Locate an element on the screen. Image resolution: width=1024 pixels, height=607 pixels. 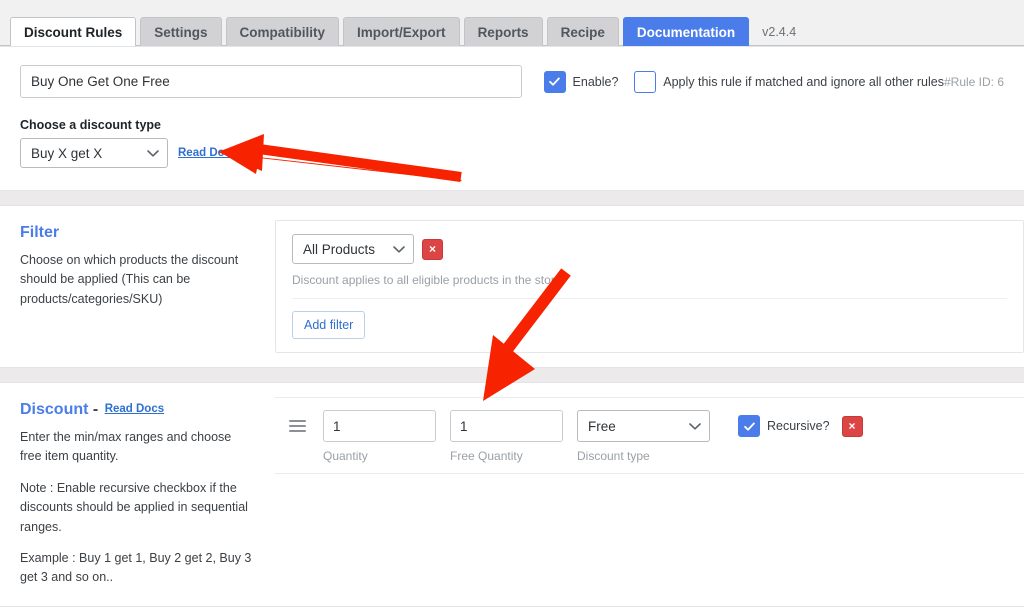
recursive-checkbox is located at coordinates (749, 426).